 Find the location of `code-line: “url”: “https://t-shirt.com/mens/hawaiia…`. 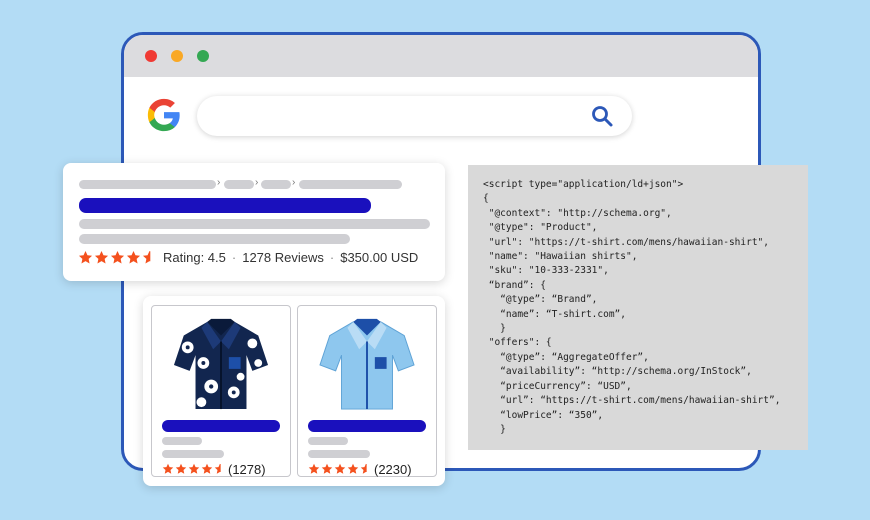

code-line: “url”: “https://t-shirt.com/mens/hawaiia… is located at coordinates (632, 401).